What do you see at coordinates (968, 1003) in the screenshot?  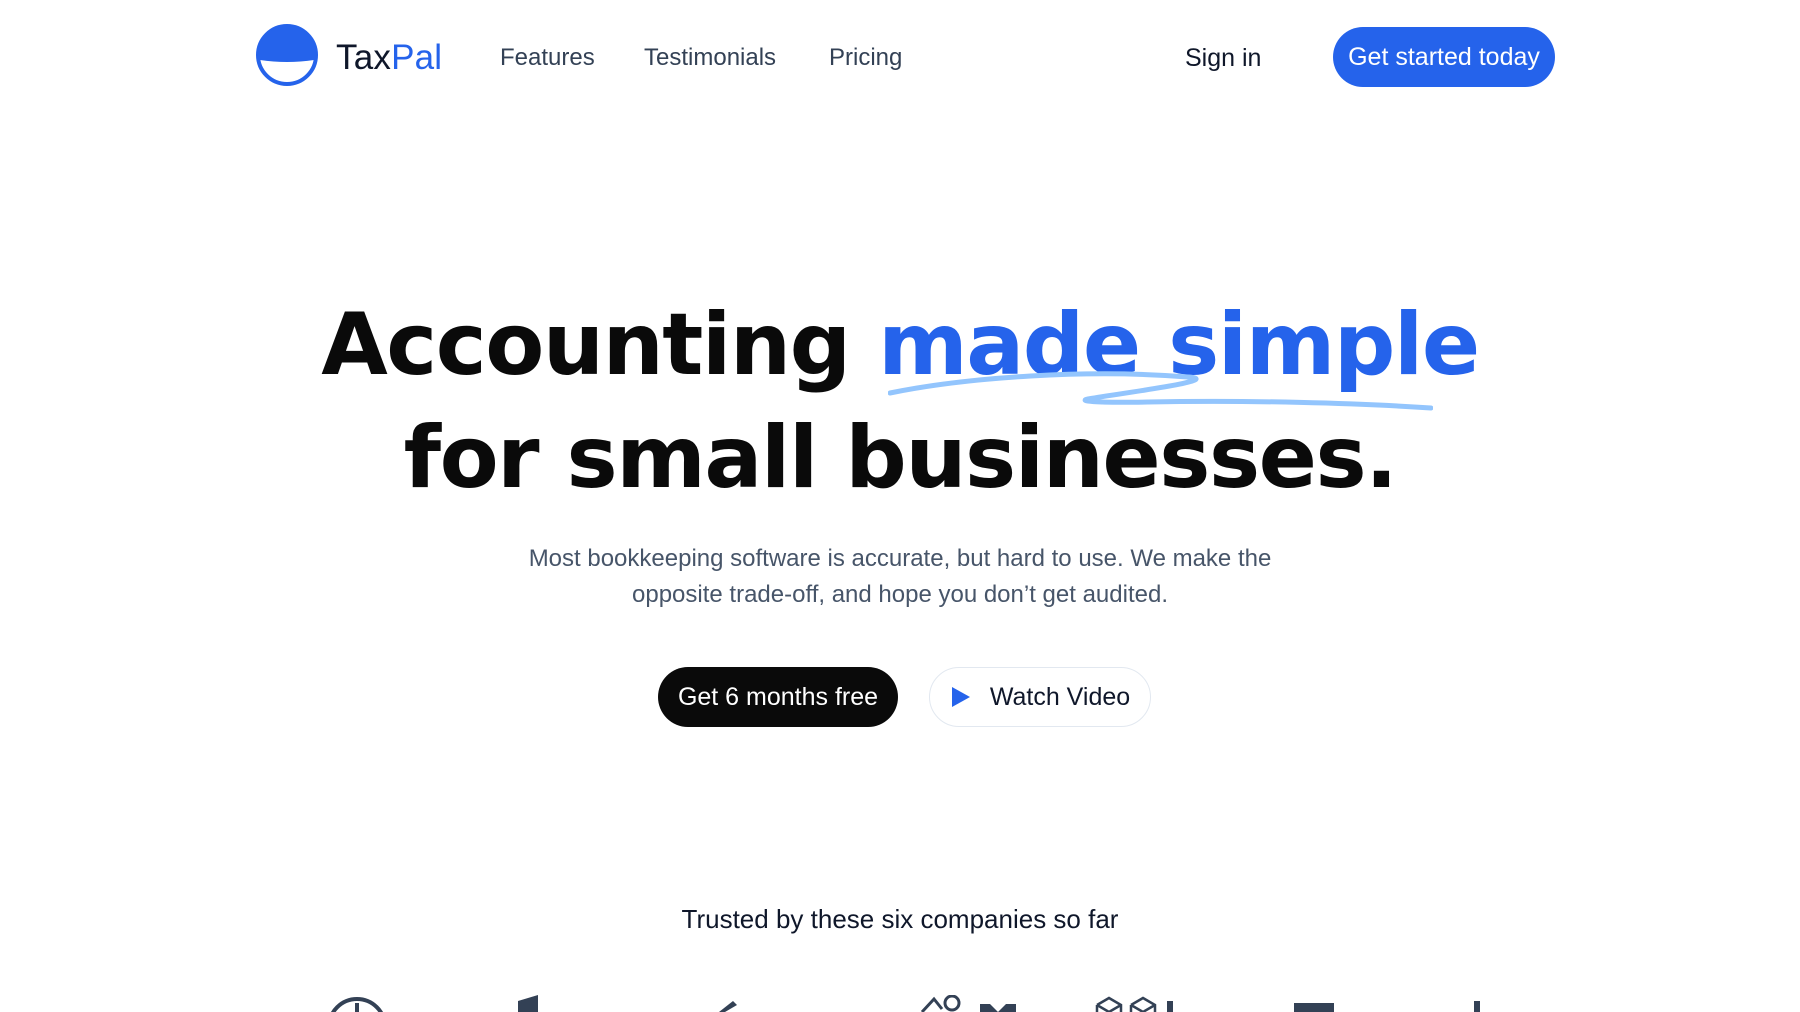 I see `company-logo-4-icon` at bounding box center [968, 1003].